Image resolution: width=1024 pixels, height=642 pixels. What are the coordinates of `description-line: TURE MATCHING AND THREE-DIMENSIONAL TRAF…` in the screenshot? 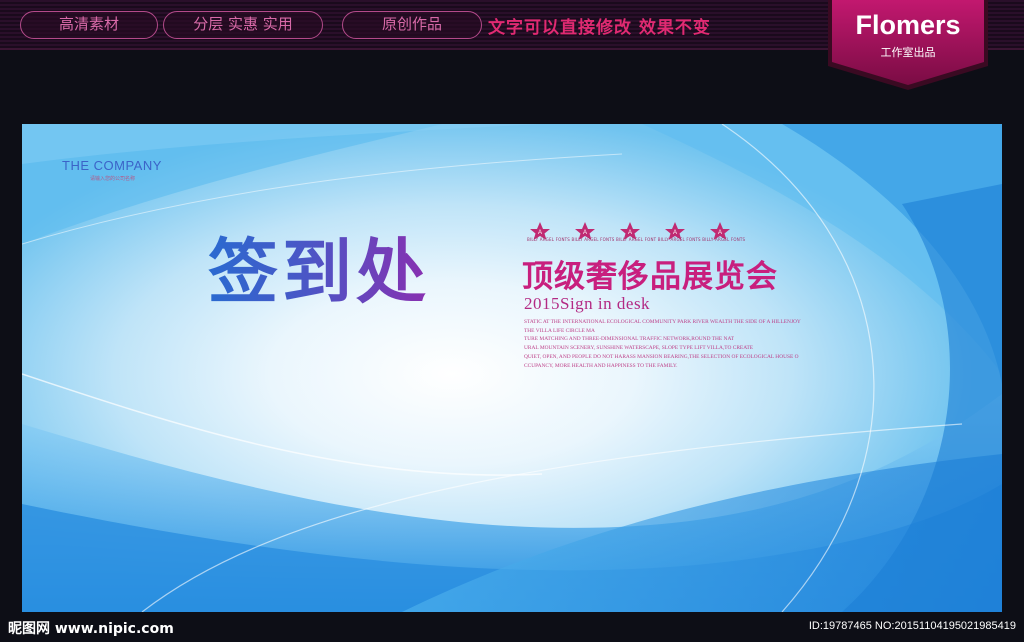 It's located at (629, 339).